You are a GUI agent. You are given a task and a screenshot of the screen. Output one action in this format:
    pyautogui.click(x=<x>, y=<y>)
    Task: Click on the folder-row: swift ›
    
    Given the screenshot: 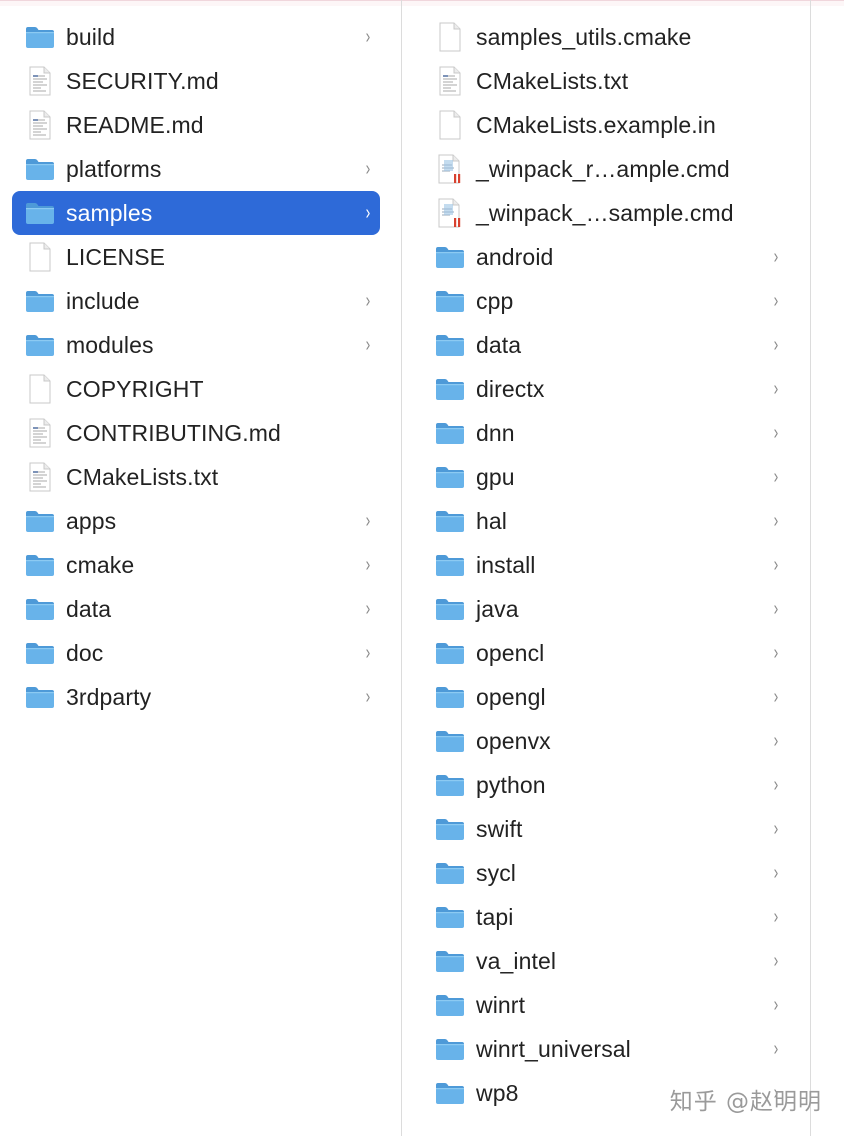 What is the action you would take?
    pyautogui.click(x=606, y=829)
    